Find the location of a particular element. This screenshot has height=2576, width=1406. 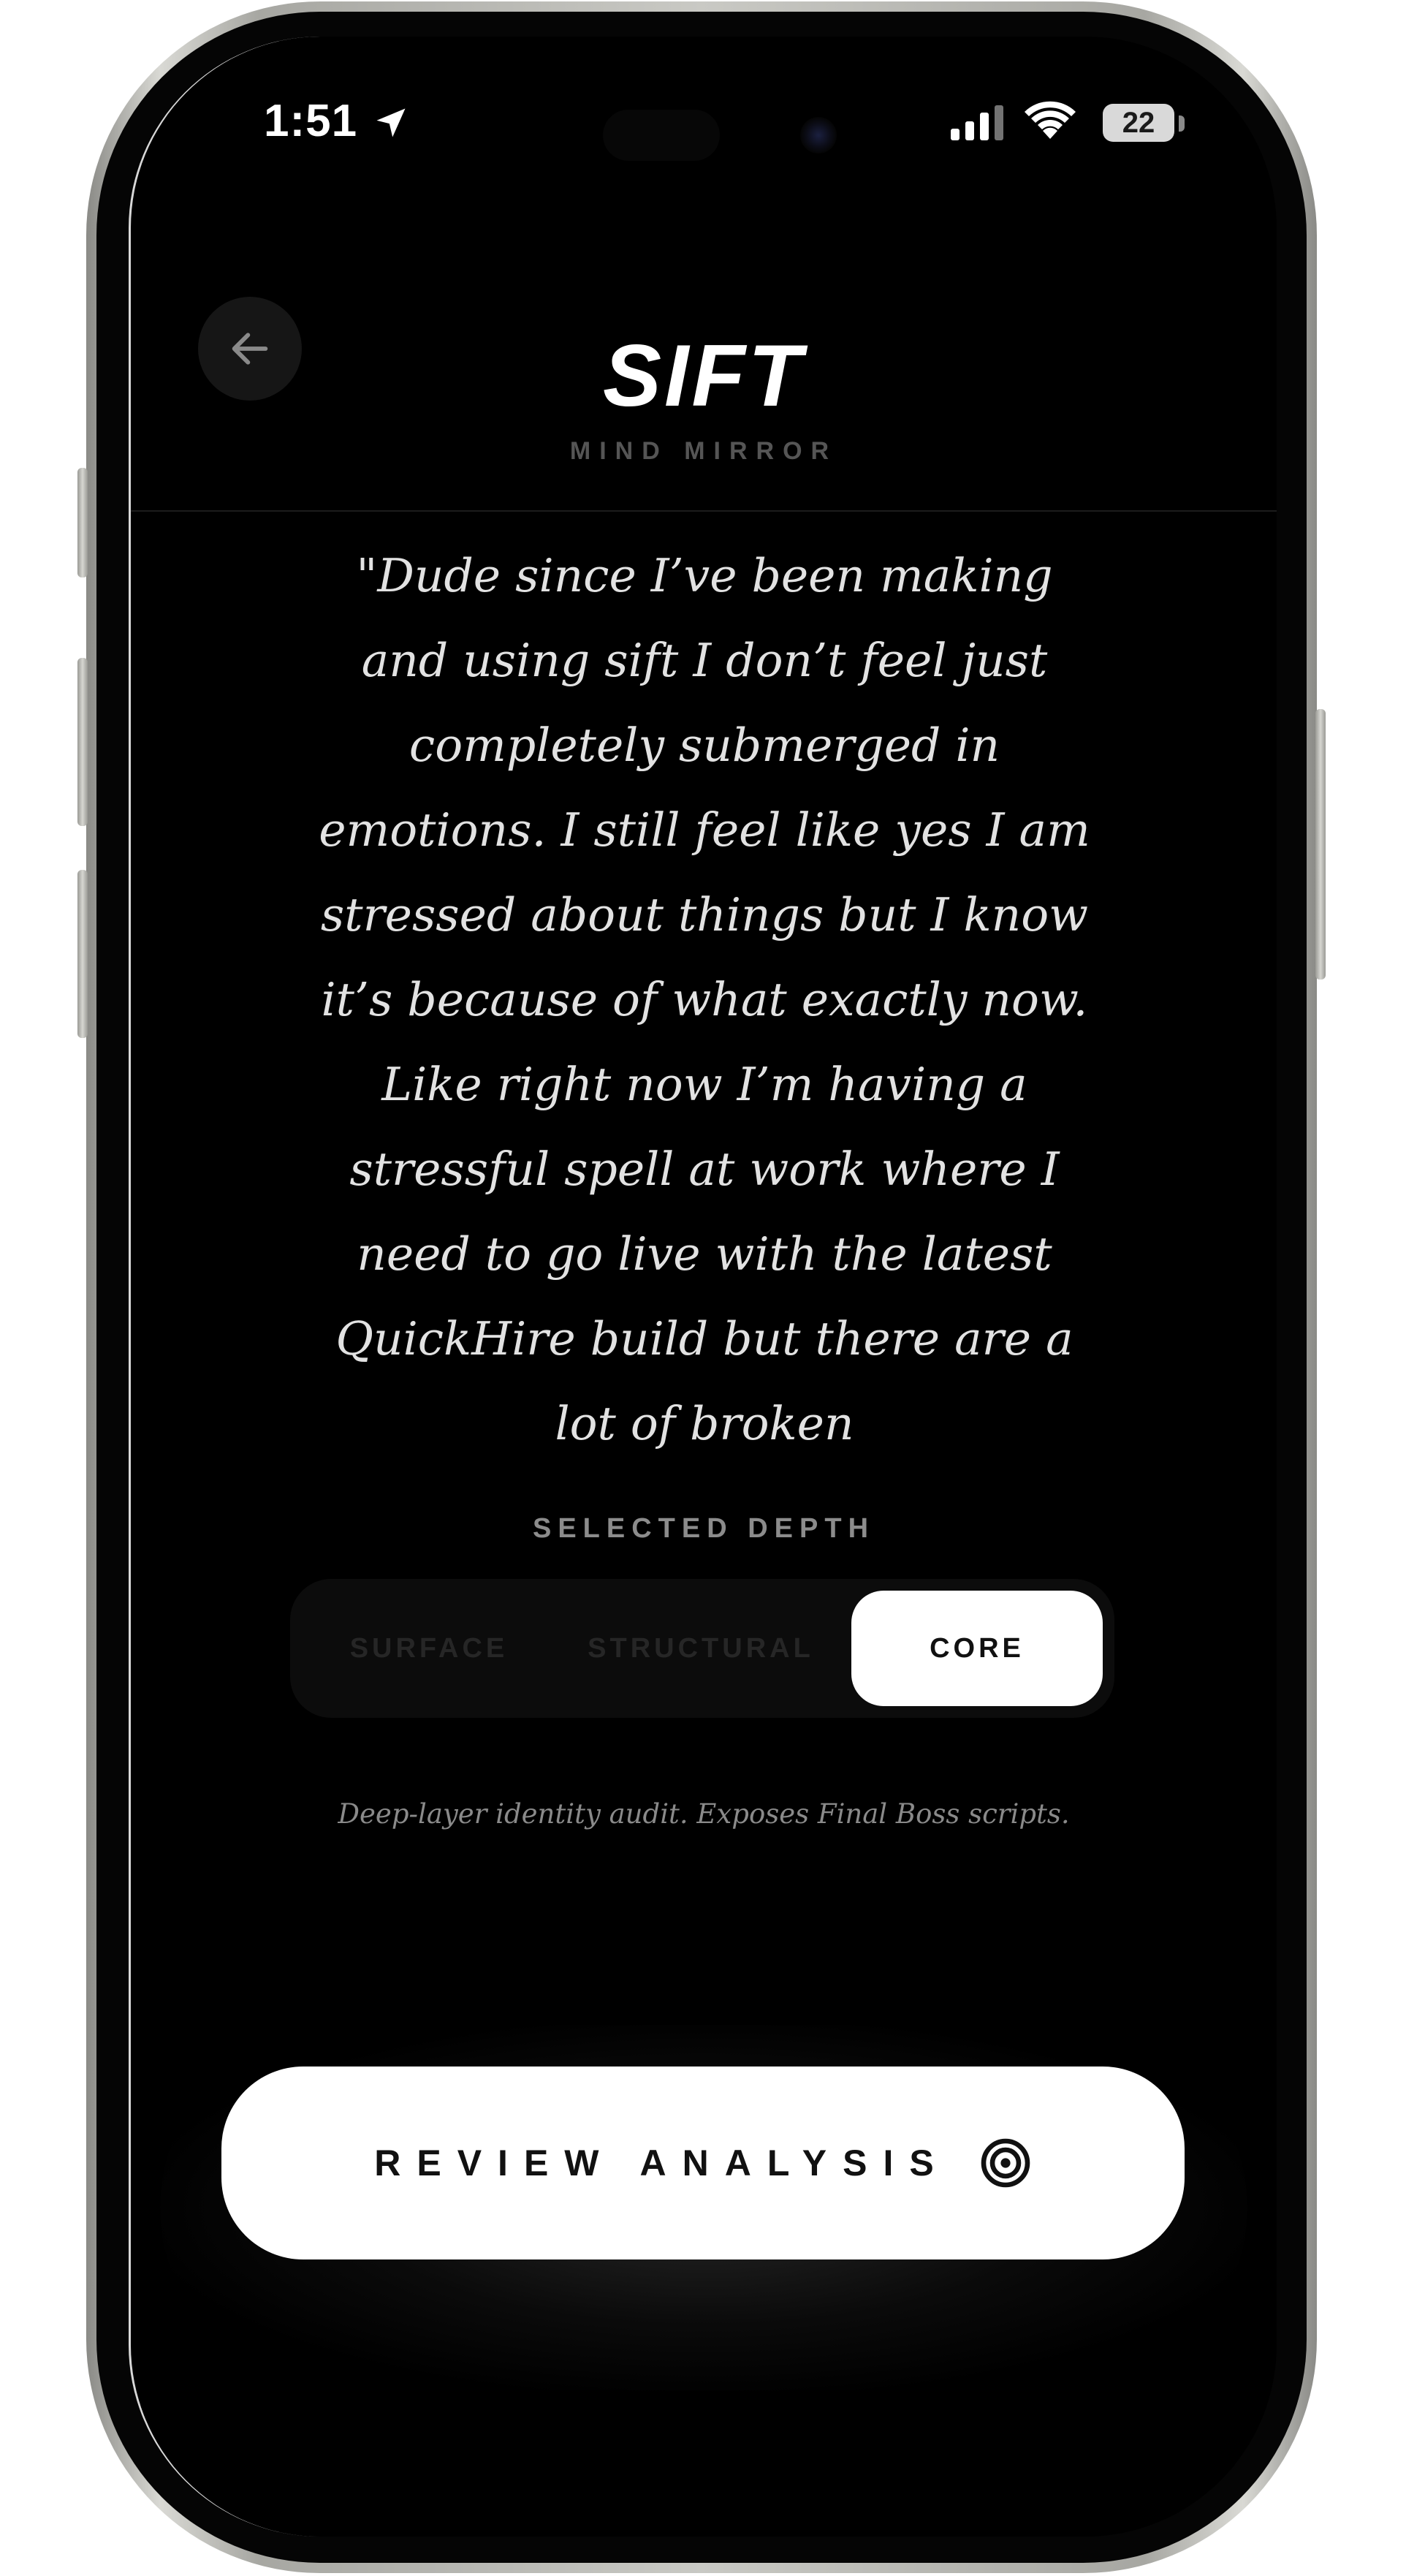

cellular-signal-icon is located at coordinates (977, 122).